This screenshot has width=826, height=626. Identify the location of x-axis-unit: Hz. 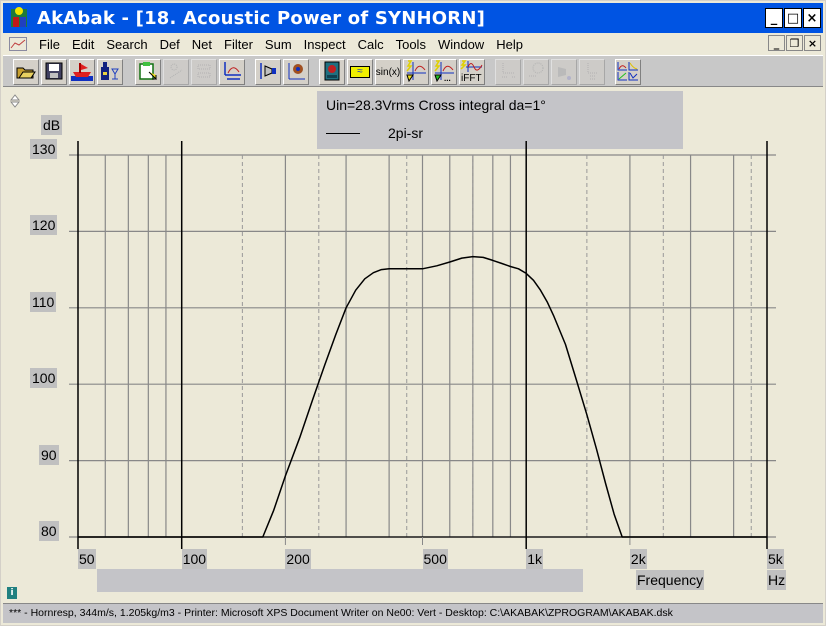
(777, 580).